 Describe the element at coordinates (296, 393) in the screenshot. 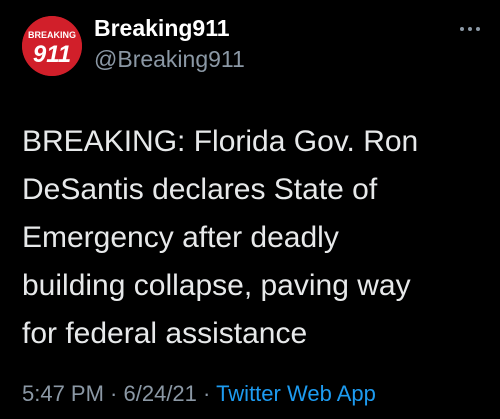

I see `tweet-source-link: Twitter Web App` at that location.